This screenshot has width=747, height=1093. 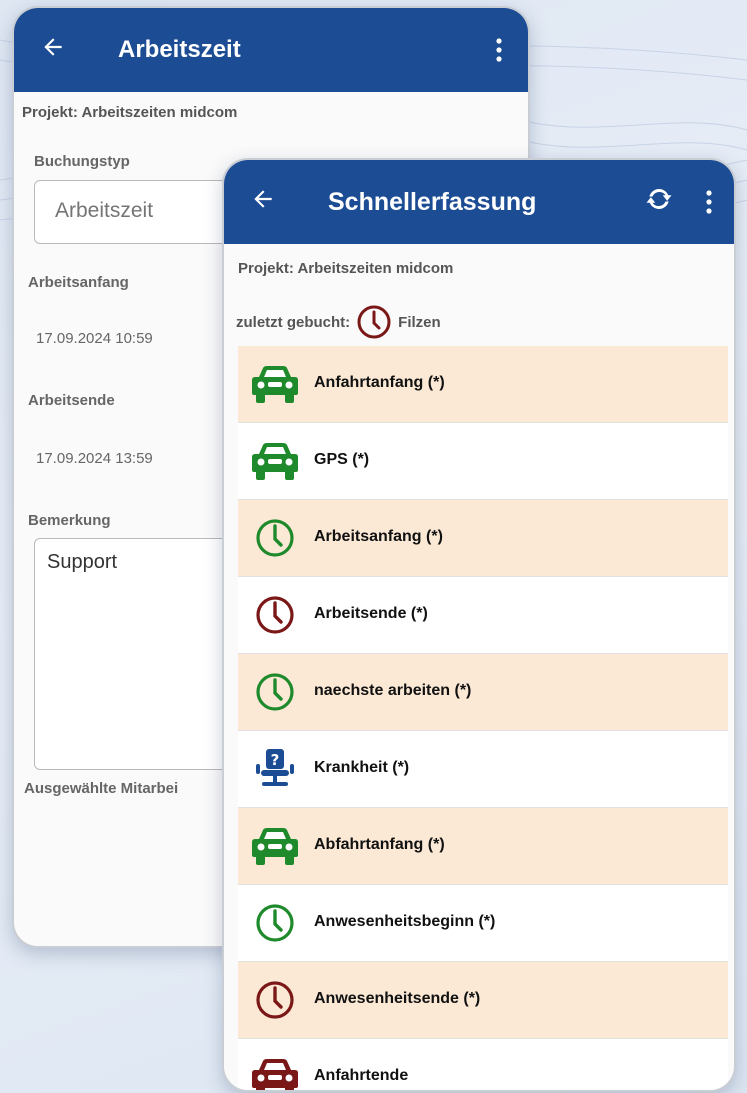 What do you see at coordinates (483, 461) in the screenshot?
I see `list-item: GPS (*)` at bounding box center [483, 461].